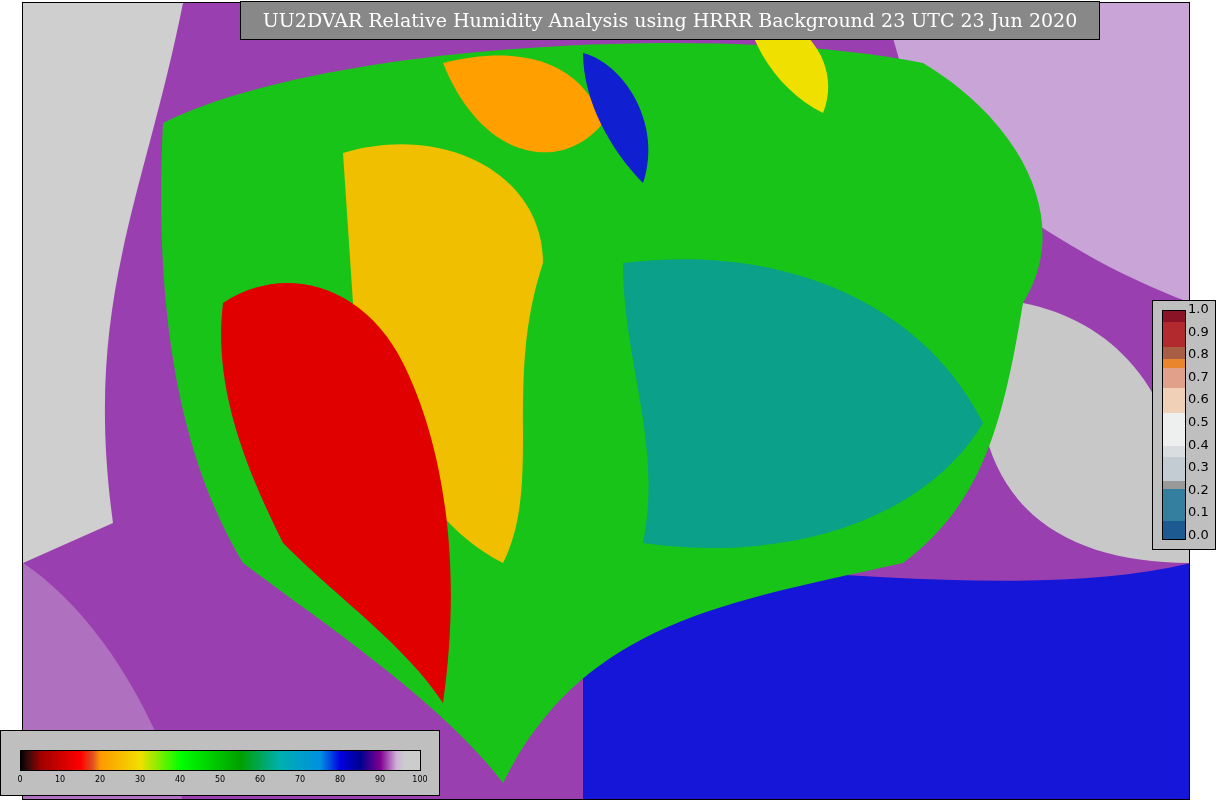 The width and height of the screenshot is (1216, 800). Describe the element at coordinates (220, 780) in the screenshot. I see `tick-label: 50` at that location.